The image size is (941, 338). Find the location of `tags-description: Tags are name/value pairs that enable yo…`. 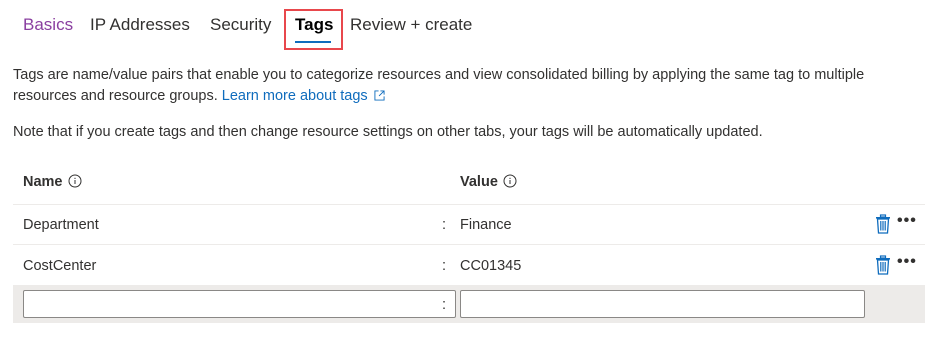

tags-description: Tags are name/value pairs that enable yo… is located at coordinates (468, 86).